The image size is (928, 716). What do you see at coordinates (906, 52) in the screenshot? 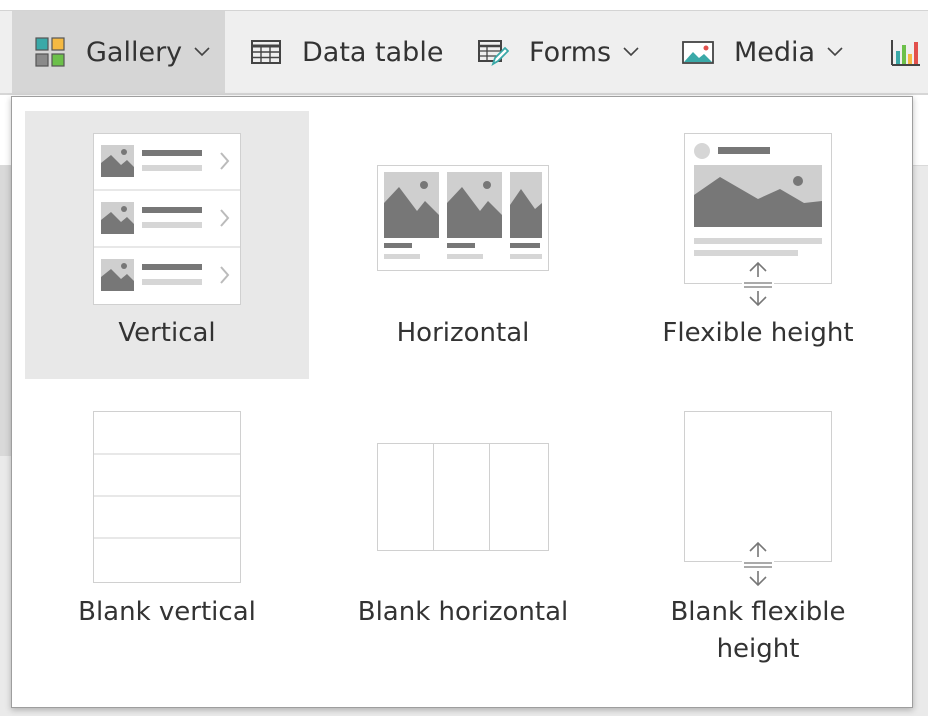
I see `chart-icon` at bounding box center [906, 52].